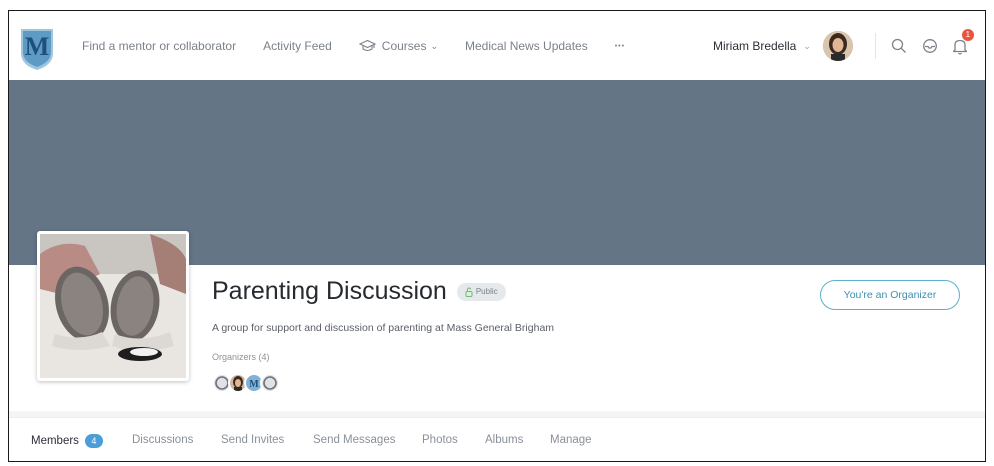 This screenshot has width=994, height=466. Describe the element at coordinates (252, 440) in the screenshot. I see `tab-send-invites: Send Invites` at that location.